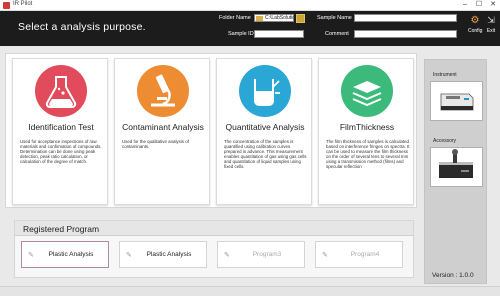  I want to click on app-icon, so click(6, 5).